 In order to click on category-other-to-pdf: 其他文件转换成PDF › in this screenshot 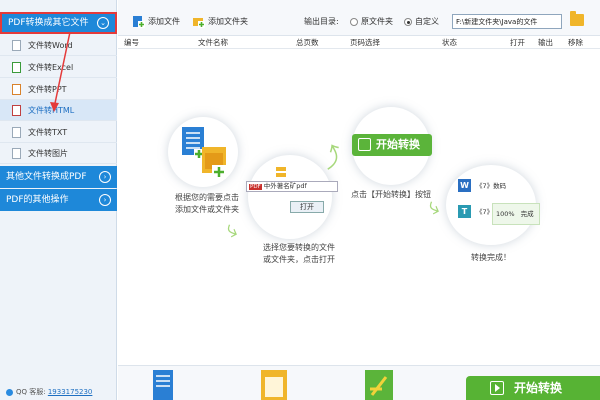, I will do `click(58, 177)`.